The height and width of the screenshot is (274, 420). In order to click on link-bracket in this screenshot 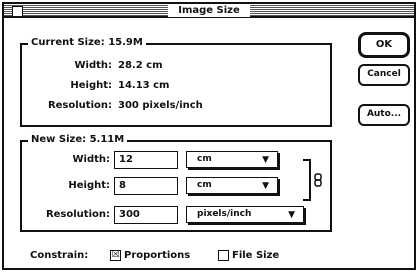, I will do `click(307, 180)`.